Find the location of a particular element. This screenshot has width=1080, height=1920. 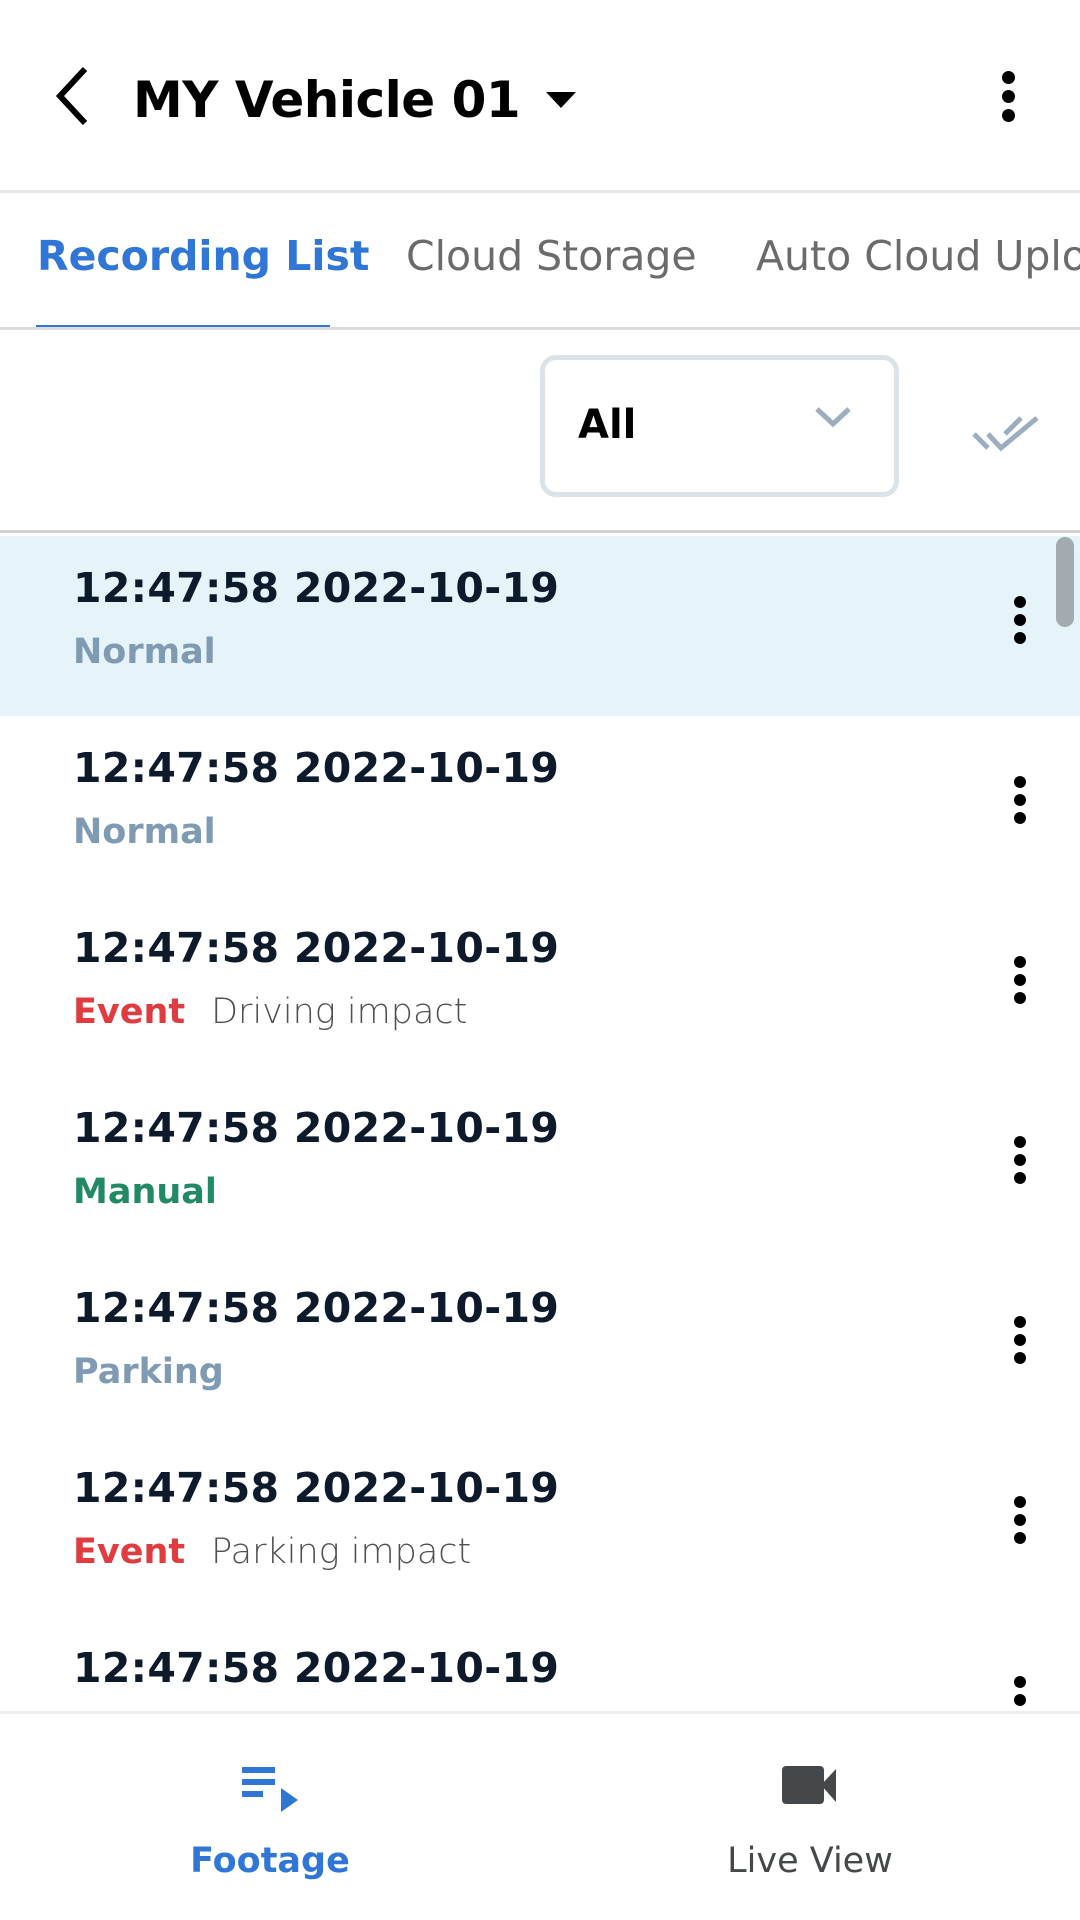

recording-meta: Event Driving impact is located at coordinates (270, 1012).